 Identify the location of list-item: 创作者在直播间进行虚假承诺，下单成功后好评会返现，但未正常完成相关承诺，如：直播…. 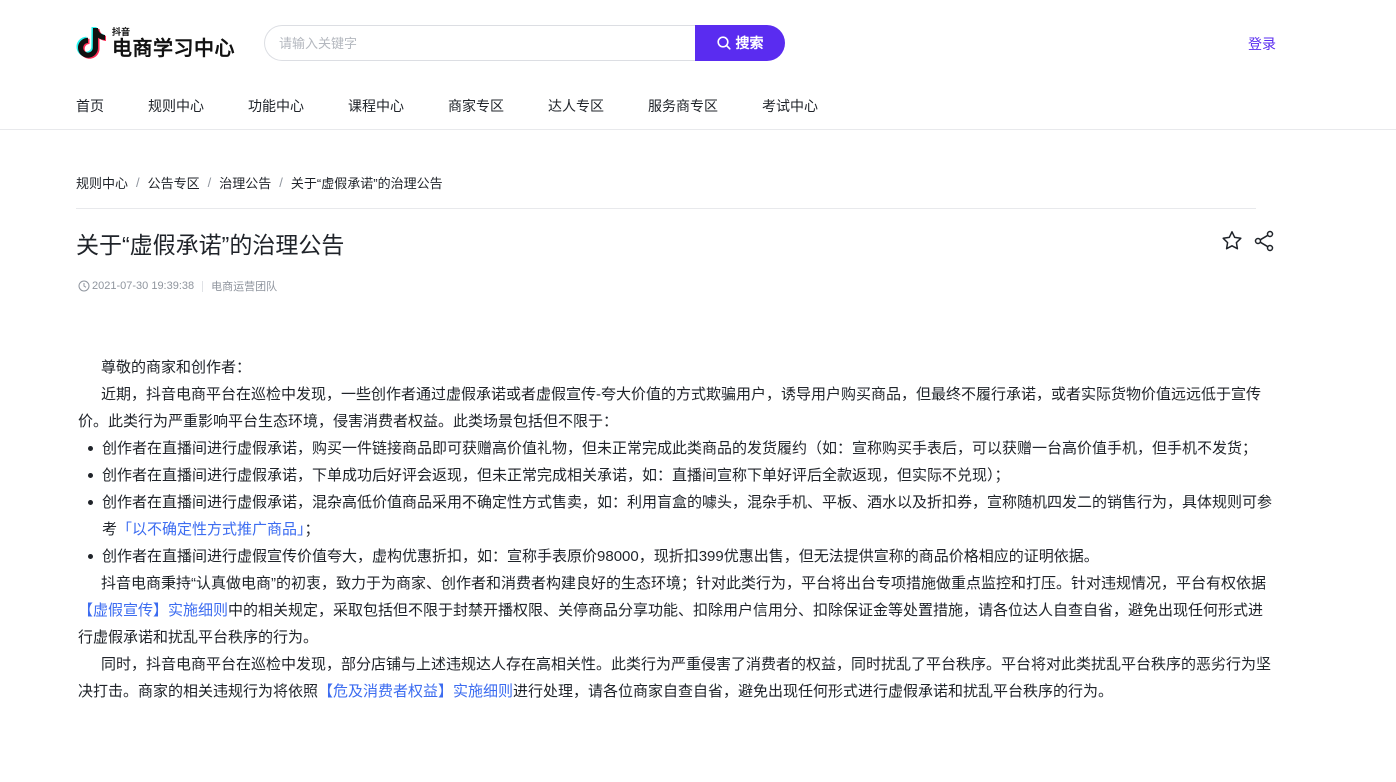
(677, 475).